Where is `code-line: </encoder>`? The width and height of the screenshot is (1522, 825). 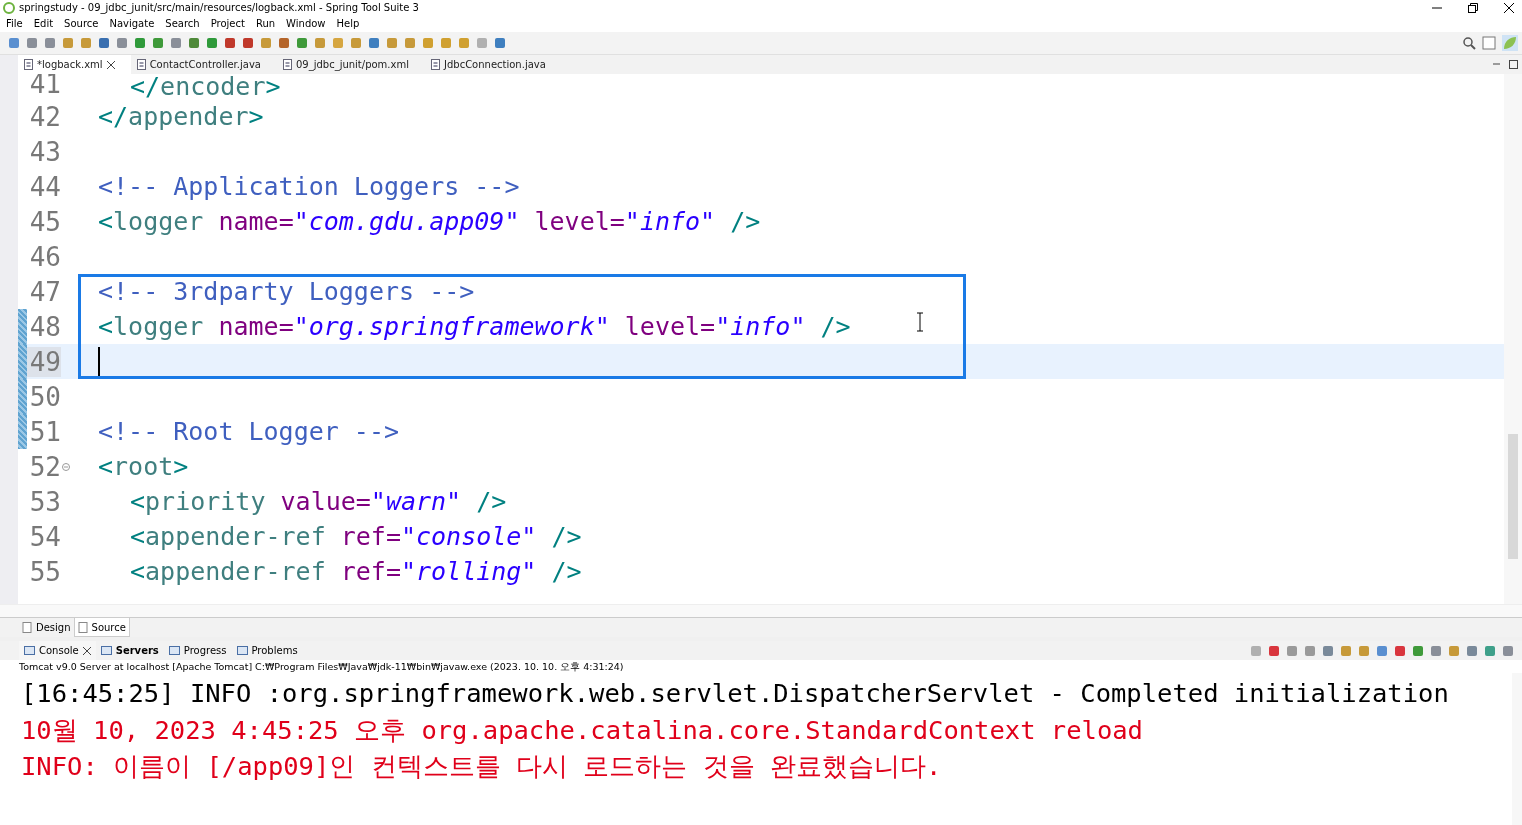
code-line: </encoder> is located at coordinates (205, 87).